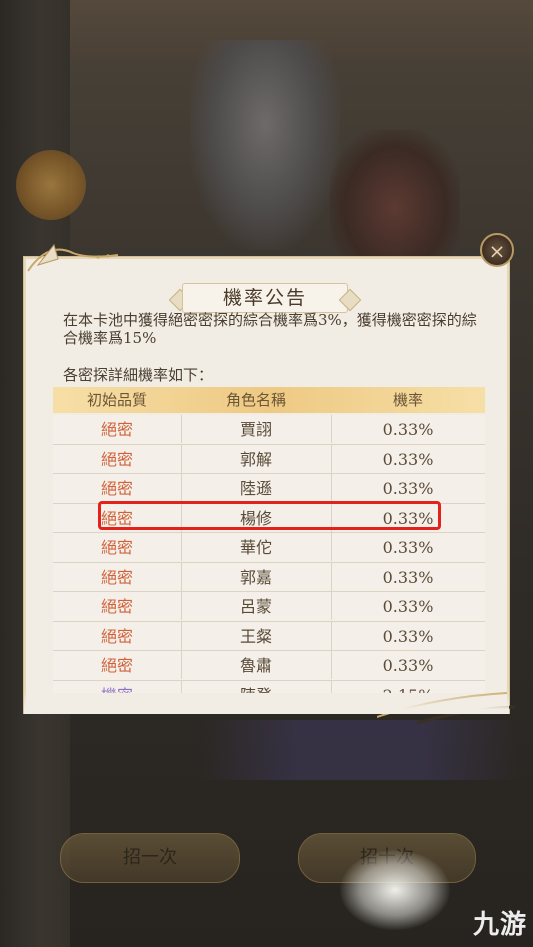  What do you see at coordinates (256, 429) in the screenshot?
I see `row-name: 賈詡` at bounding box center [256, 429].